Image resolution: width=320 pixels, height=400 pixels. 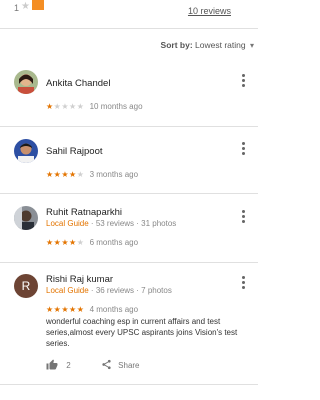 What do you see at coordinates (25, 6) in the screenshot?
I see `histogram-star-icon: ★` at bounding box center [25, 6].